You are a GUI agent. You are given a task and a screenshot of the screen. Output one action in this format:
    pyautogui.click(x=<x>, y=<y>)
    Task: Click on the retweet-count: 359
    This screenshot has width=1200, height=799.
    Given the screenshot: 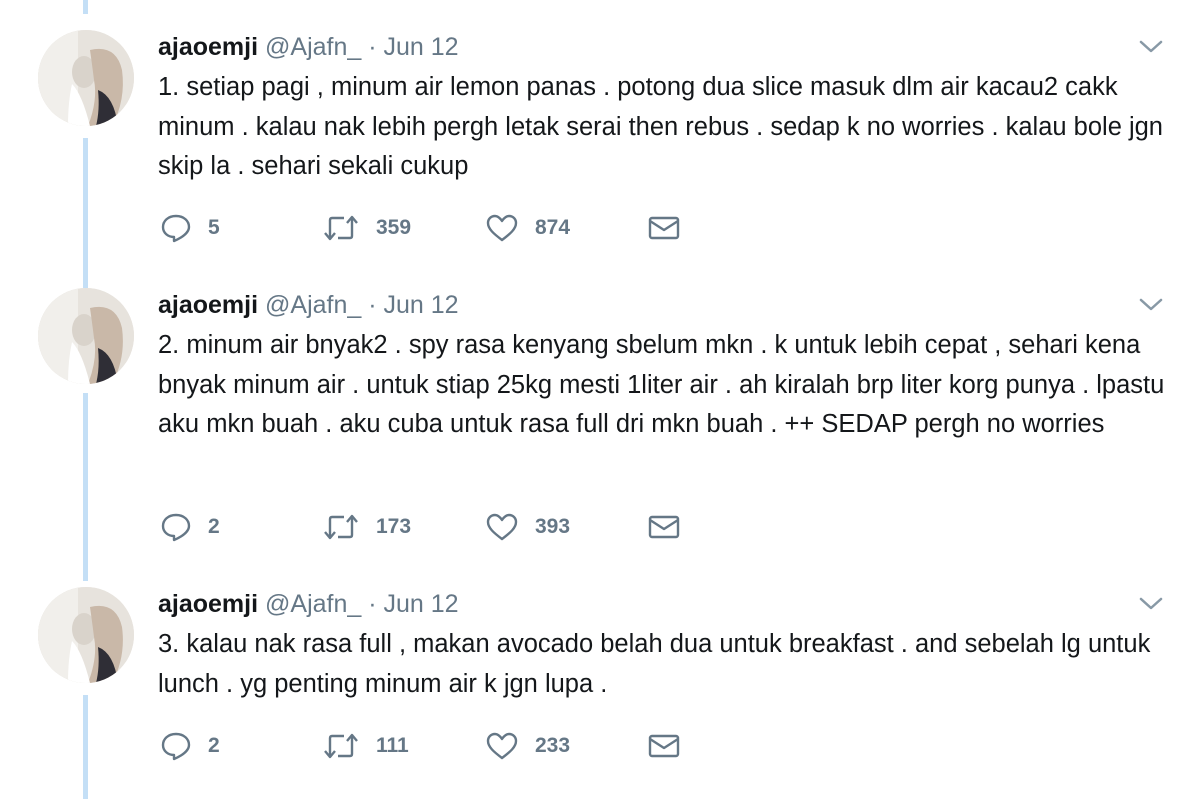 What is the action you would take?
    pyautogui.click(x=394, y=227)
    